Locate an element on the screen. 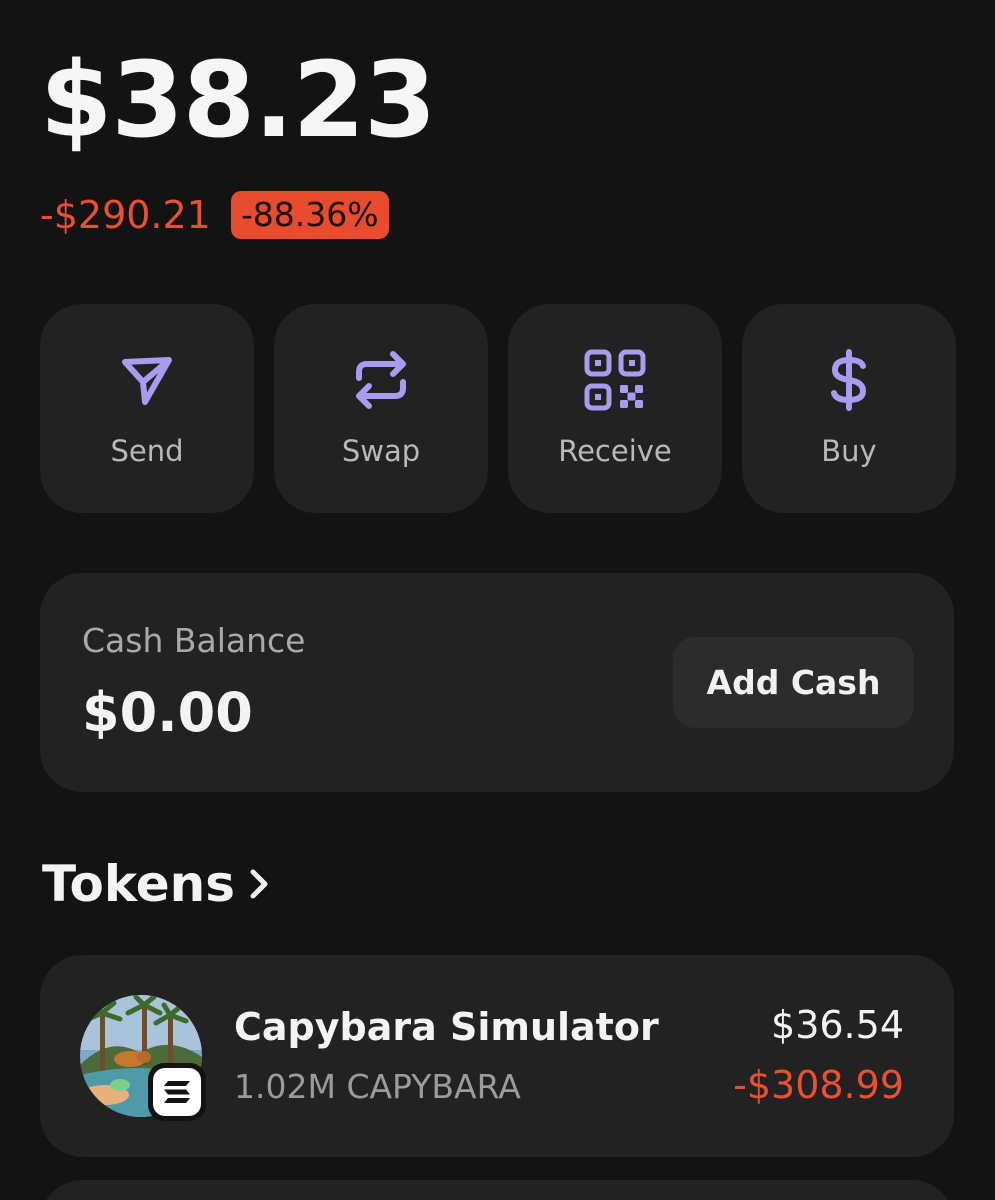  portfolio-change: -$290.21 -88.36% is located at coordinates (214, 215).